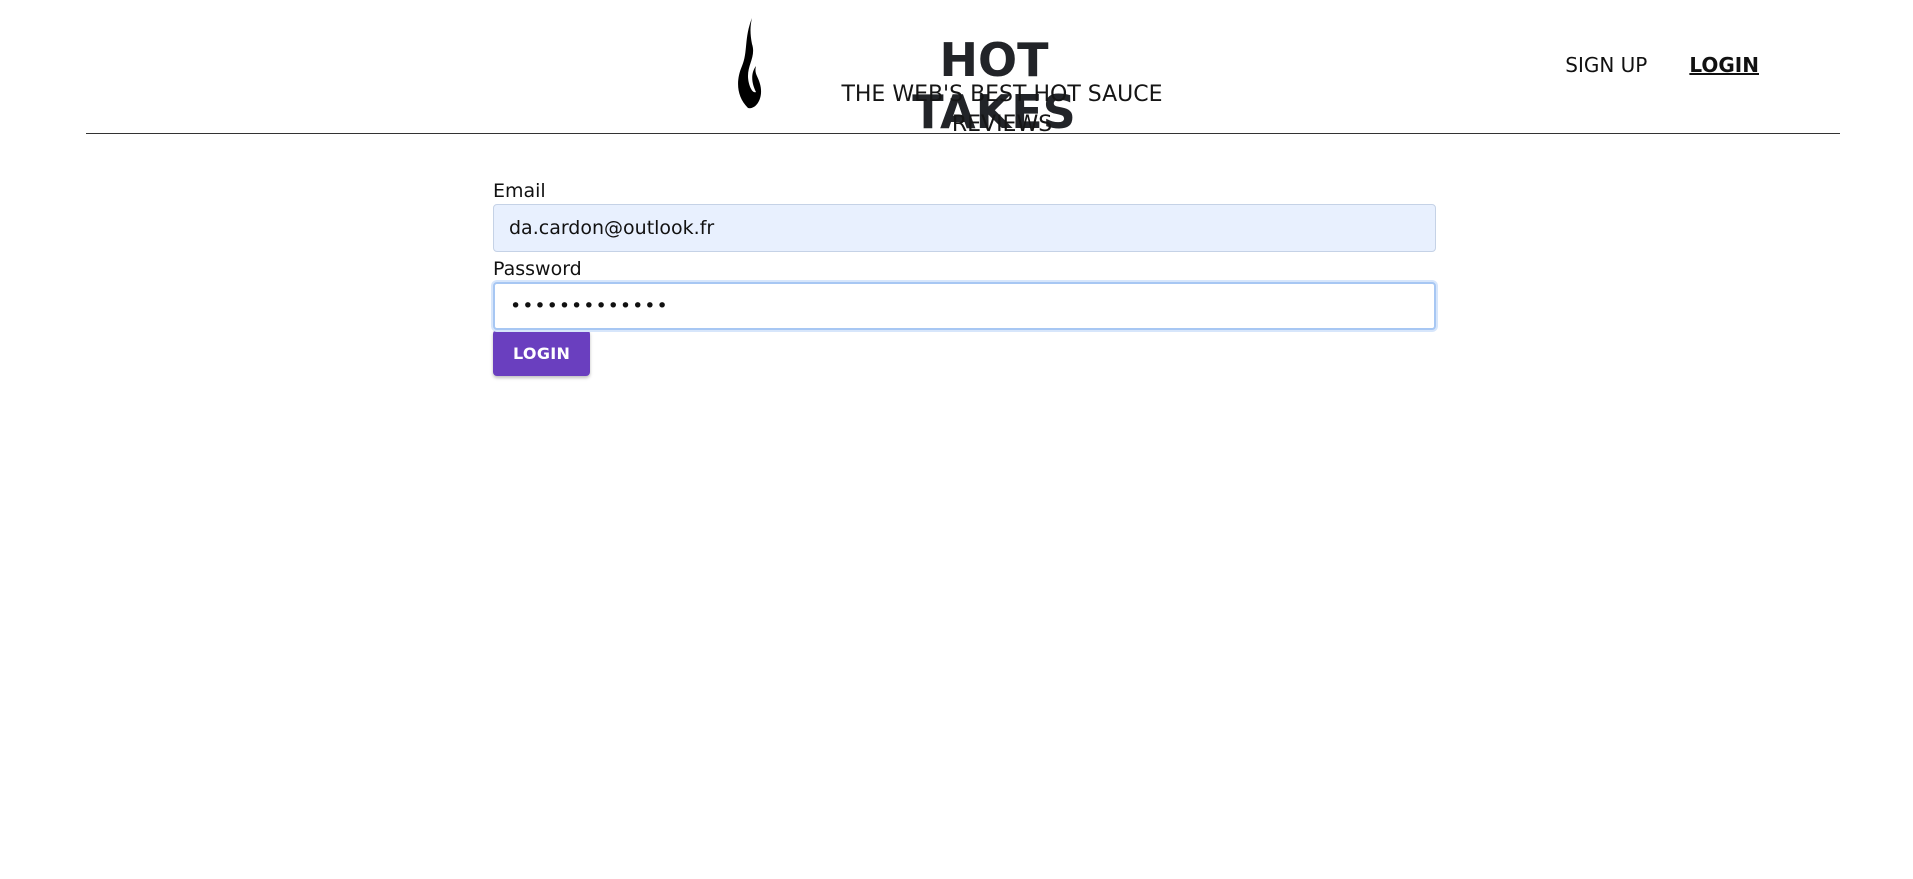  Describe the element at coordinates (519, 191) in the screenshot. I see `email-label: Email` at that location.